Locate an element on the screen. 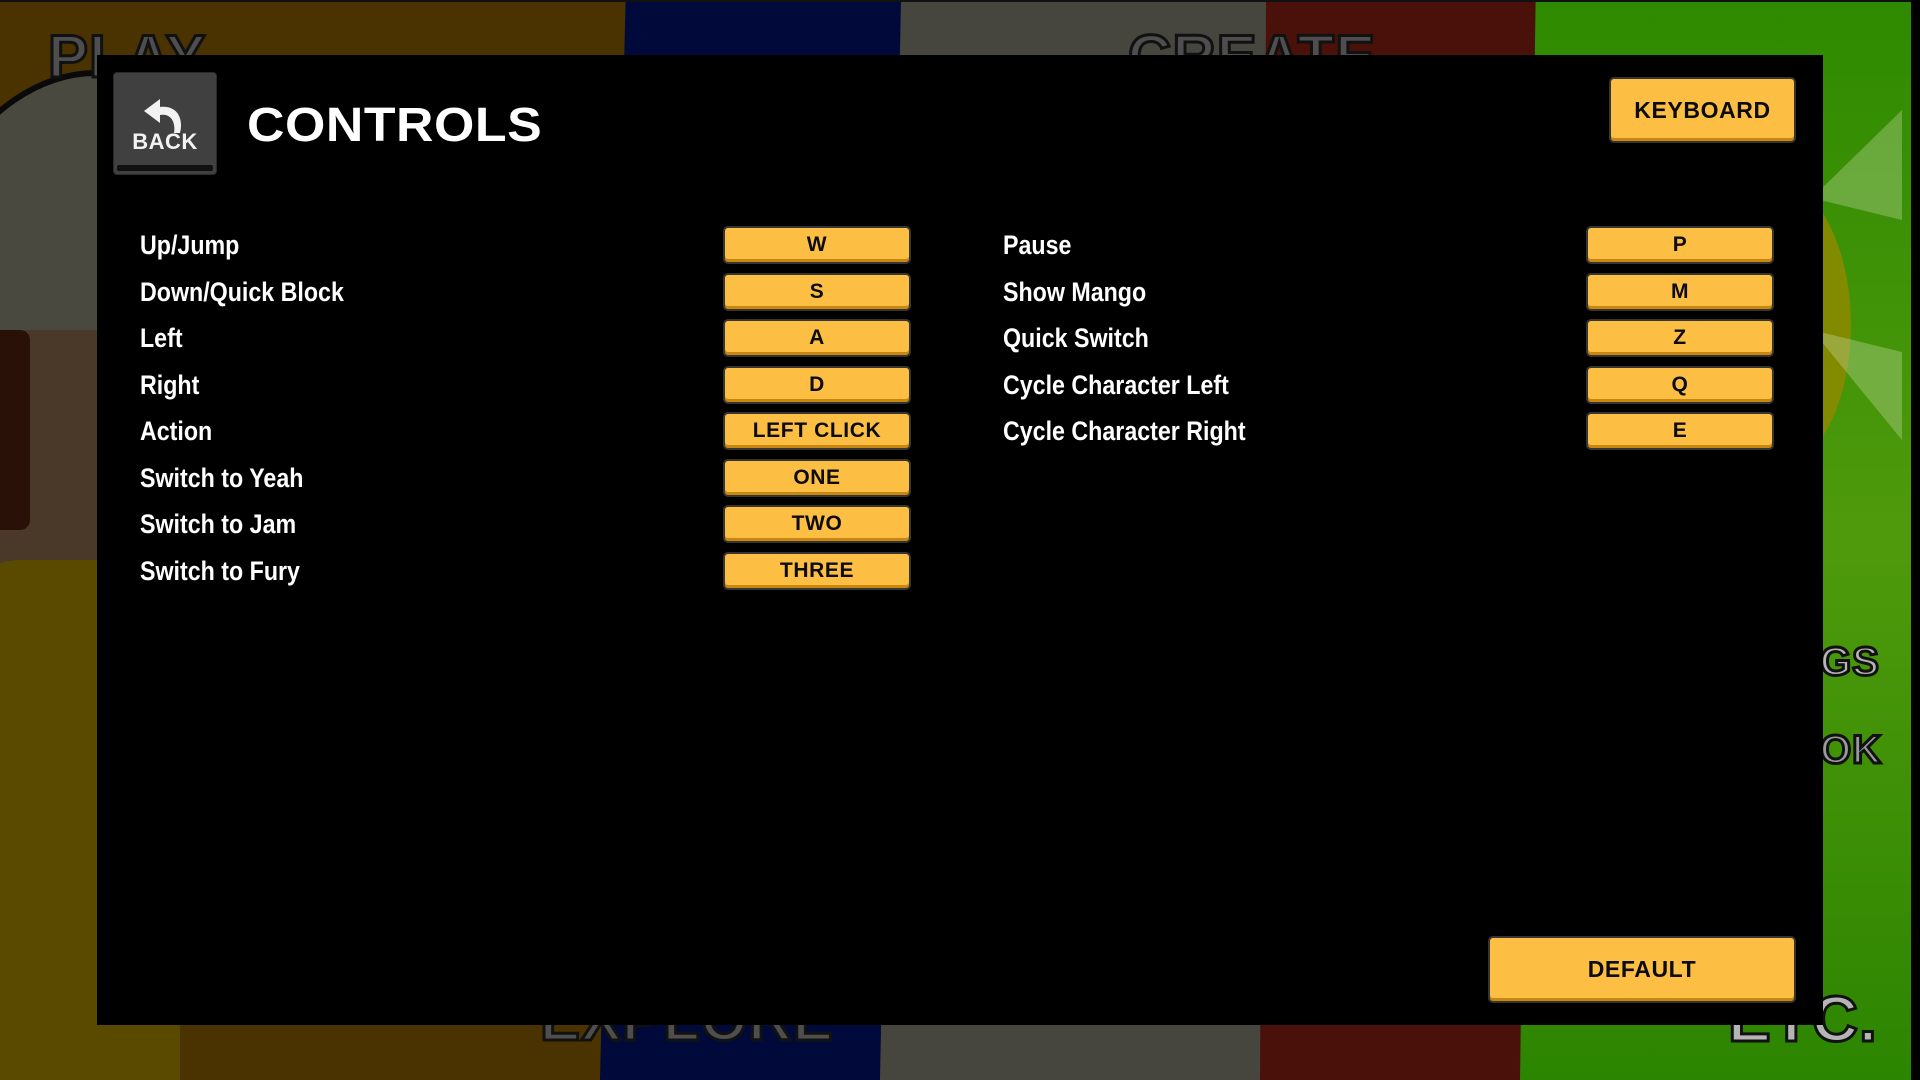  binding-action-label: Left is located at coordinates (161, 338).